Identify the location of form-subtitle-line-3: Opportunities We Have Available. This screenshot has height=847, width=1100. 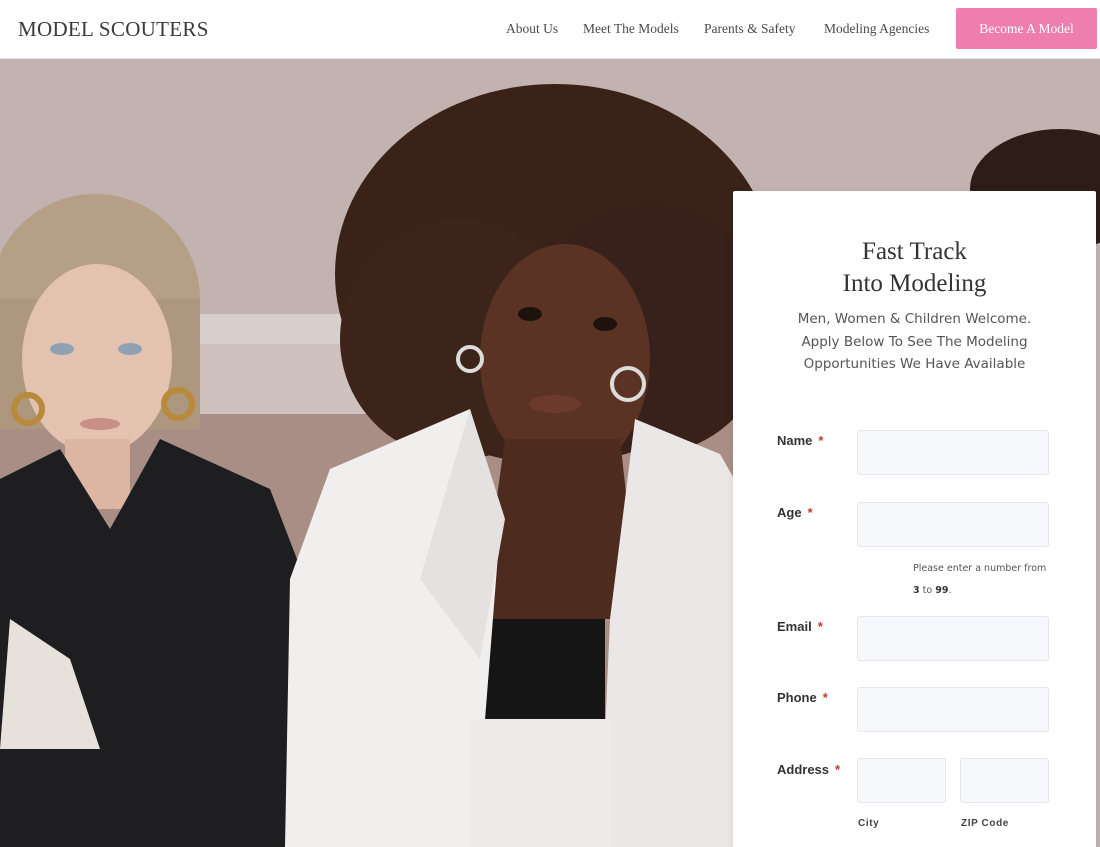
(914, 364).